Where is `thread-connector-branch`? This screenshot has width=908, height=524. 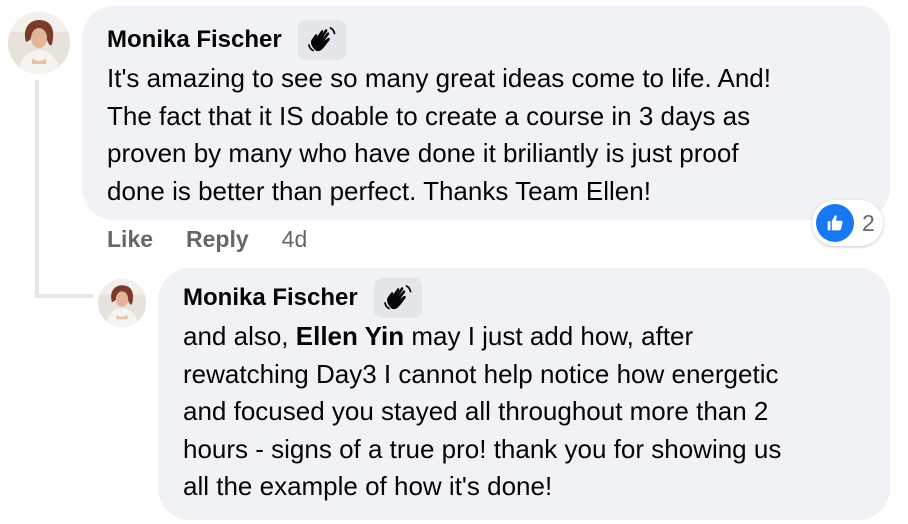
thread-connector-branch is located at coordinates (64, 296).